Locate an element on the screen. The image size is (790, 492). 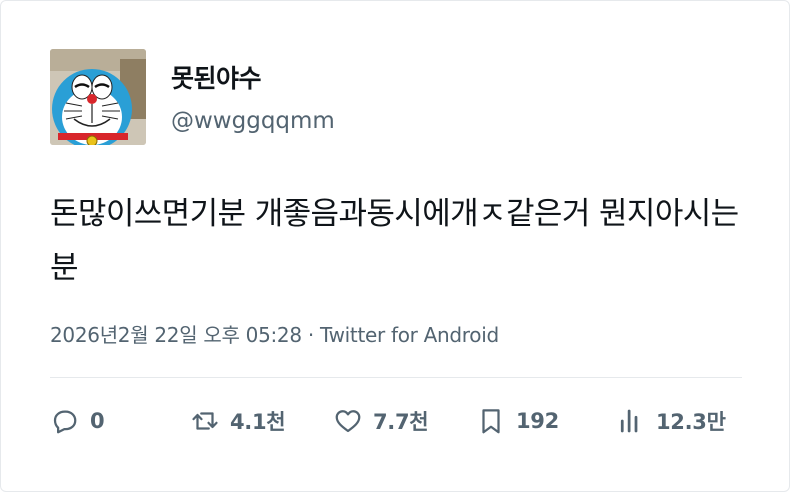
reply-button: 0 is located at coordinates (77, 421).